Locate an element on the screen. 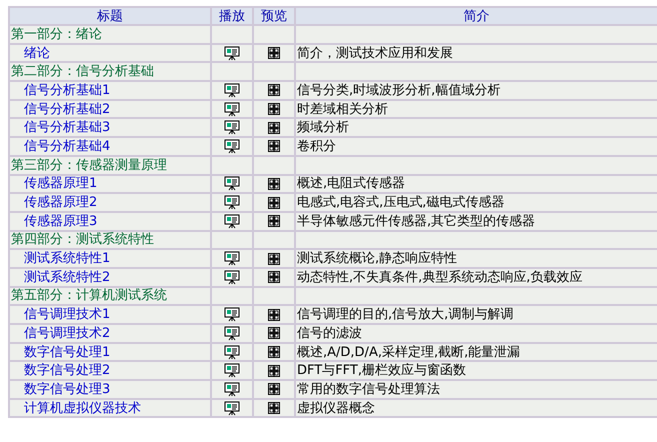 The image size is (657, 442). lesson-summary: 信号的滤波 is located at coordinates (329, 333).